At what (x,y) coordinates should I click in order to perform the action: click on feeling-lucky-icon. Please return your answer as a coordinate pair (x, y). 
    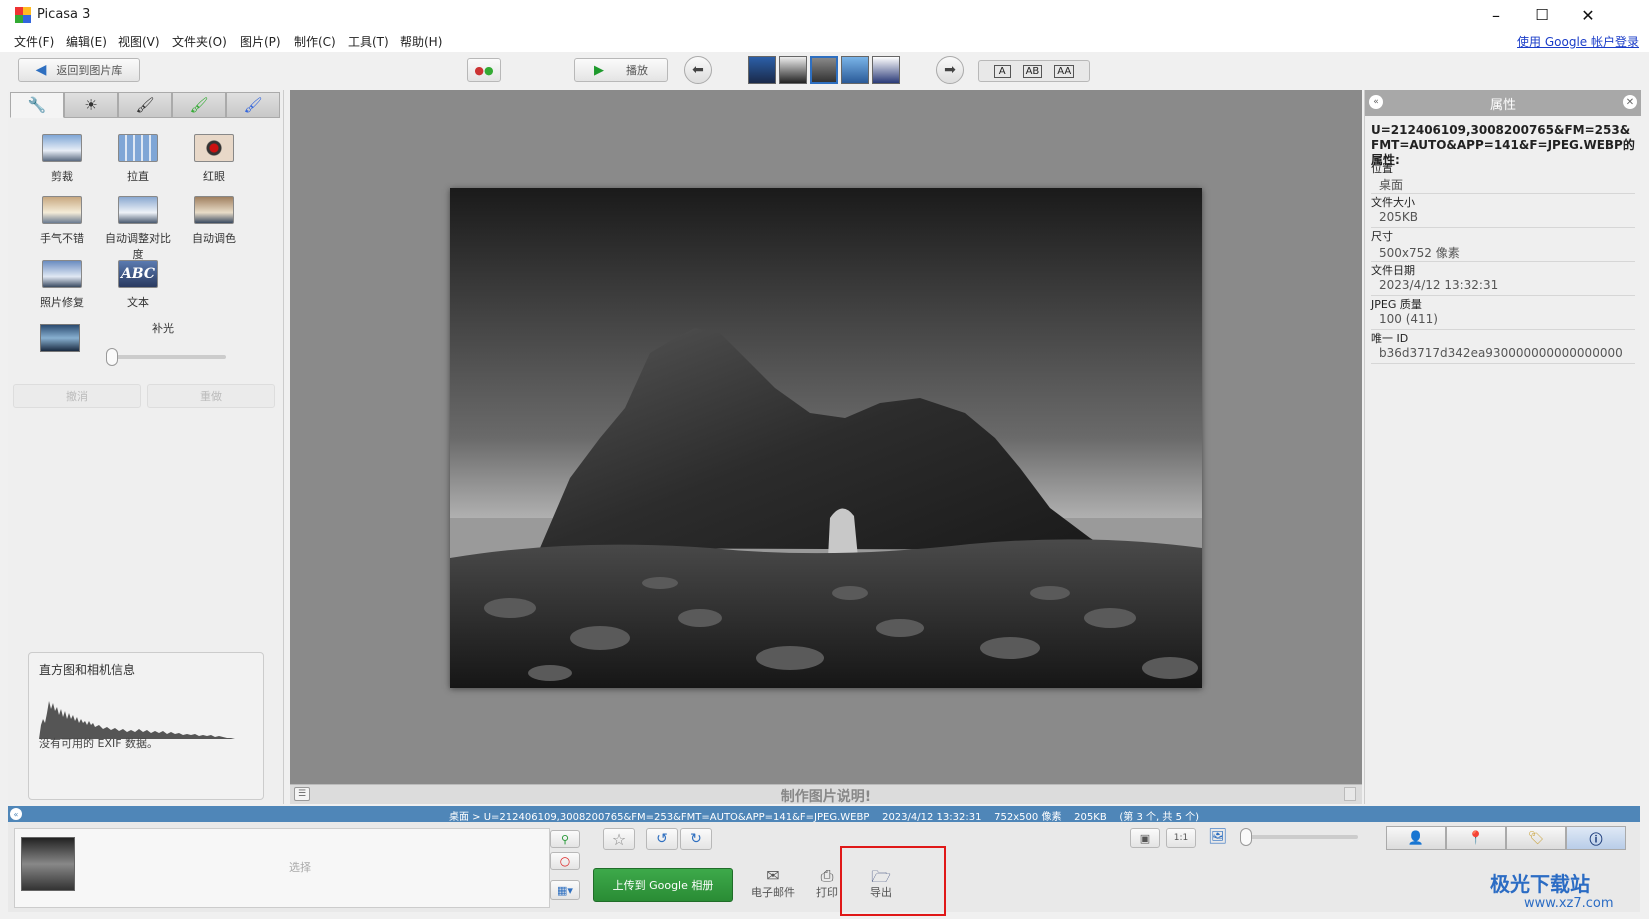
    Looking at the image, I should click on (62, 210).